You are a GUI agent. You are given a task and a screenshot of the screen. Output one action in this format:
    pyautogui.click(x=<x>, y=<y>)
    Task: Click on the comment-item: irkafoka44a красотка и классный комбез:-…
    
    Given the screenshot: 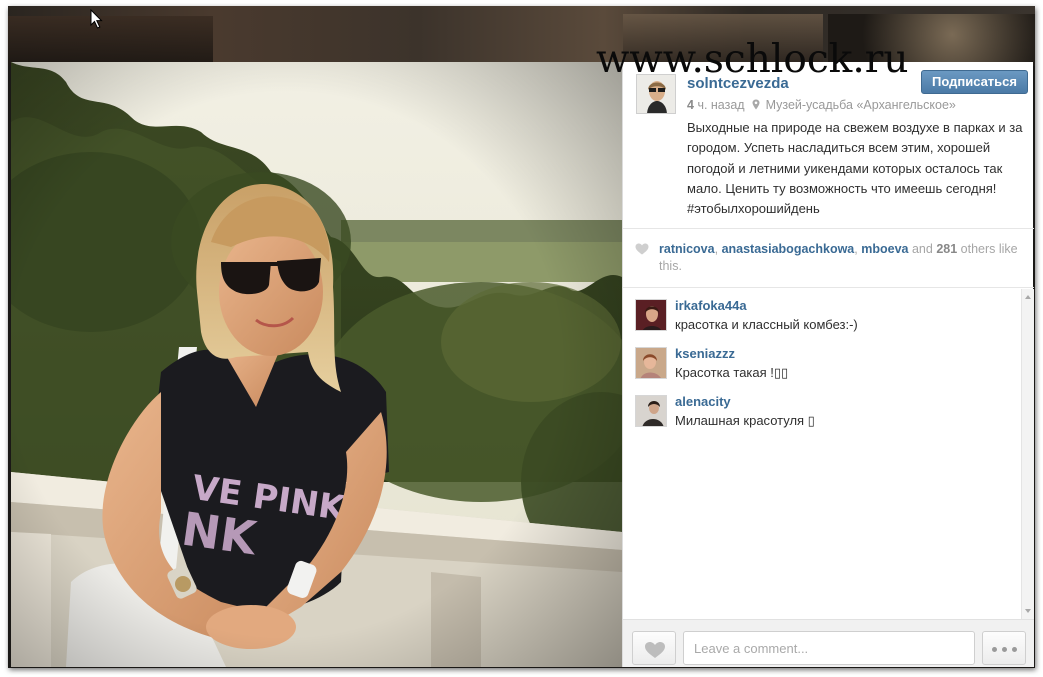 What is the action you would take?
    pyautogui.click(x=825, y=318)
    